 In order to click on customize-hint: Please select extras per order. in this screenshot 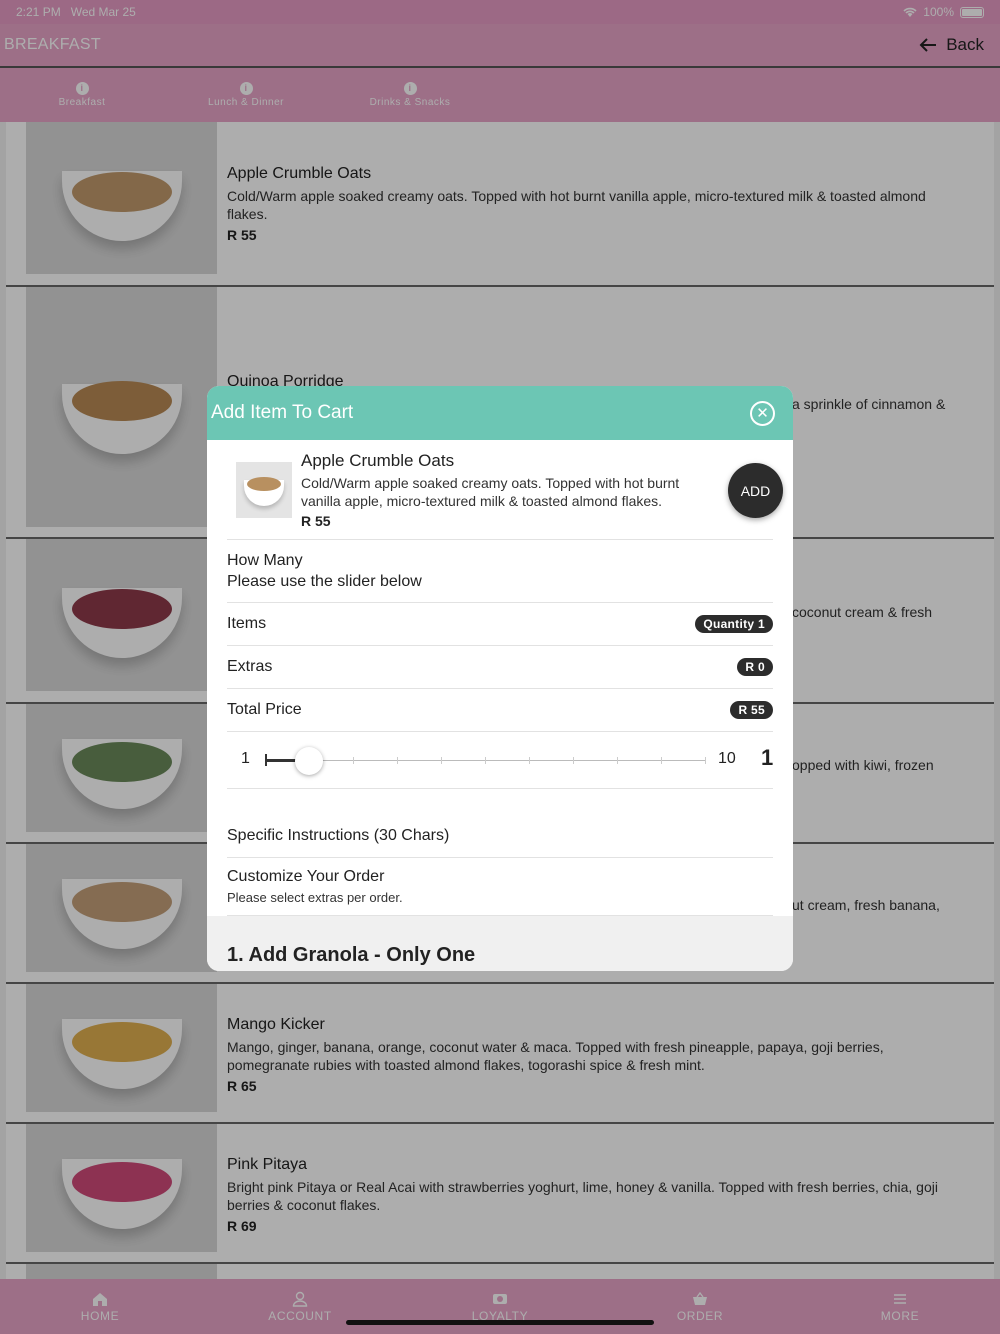, I will do `click(315, 897)`.